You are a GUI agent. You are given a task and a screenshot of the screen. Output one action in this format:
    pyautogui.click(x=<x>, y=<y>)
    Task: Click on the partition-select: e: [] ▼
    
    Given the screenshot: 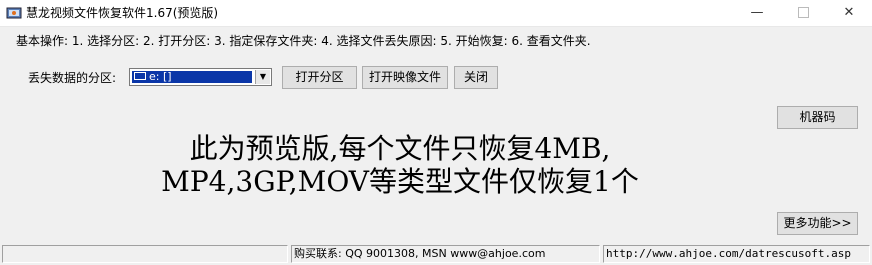 What is the action you would take?
    pyautogui.click(x=200, y=77)
    